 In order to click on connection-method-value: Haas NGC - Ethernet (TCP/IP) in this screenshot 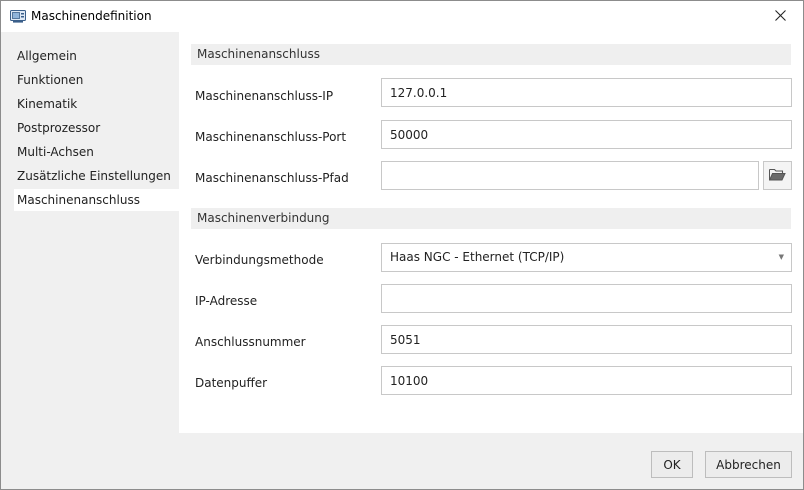, I will do `click(477, 257)`.